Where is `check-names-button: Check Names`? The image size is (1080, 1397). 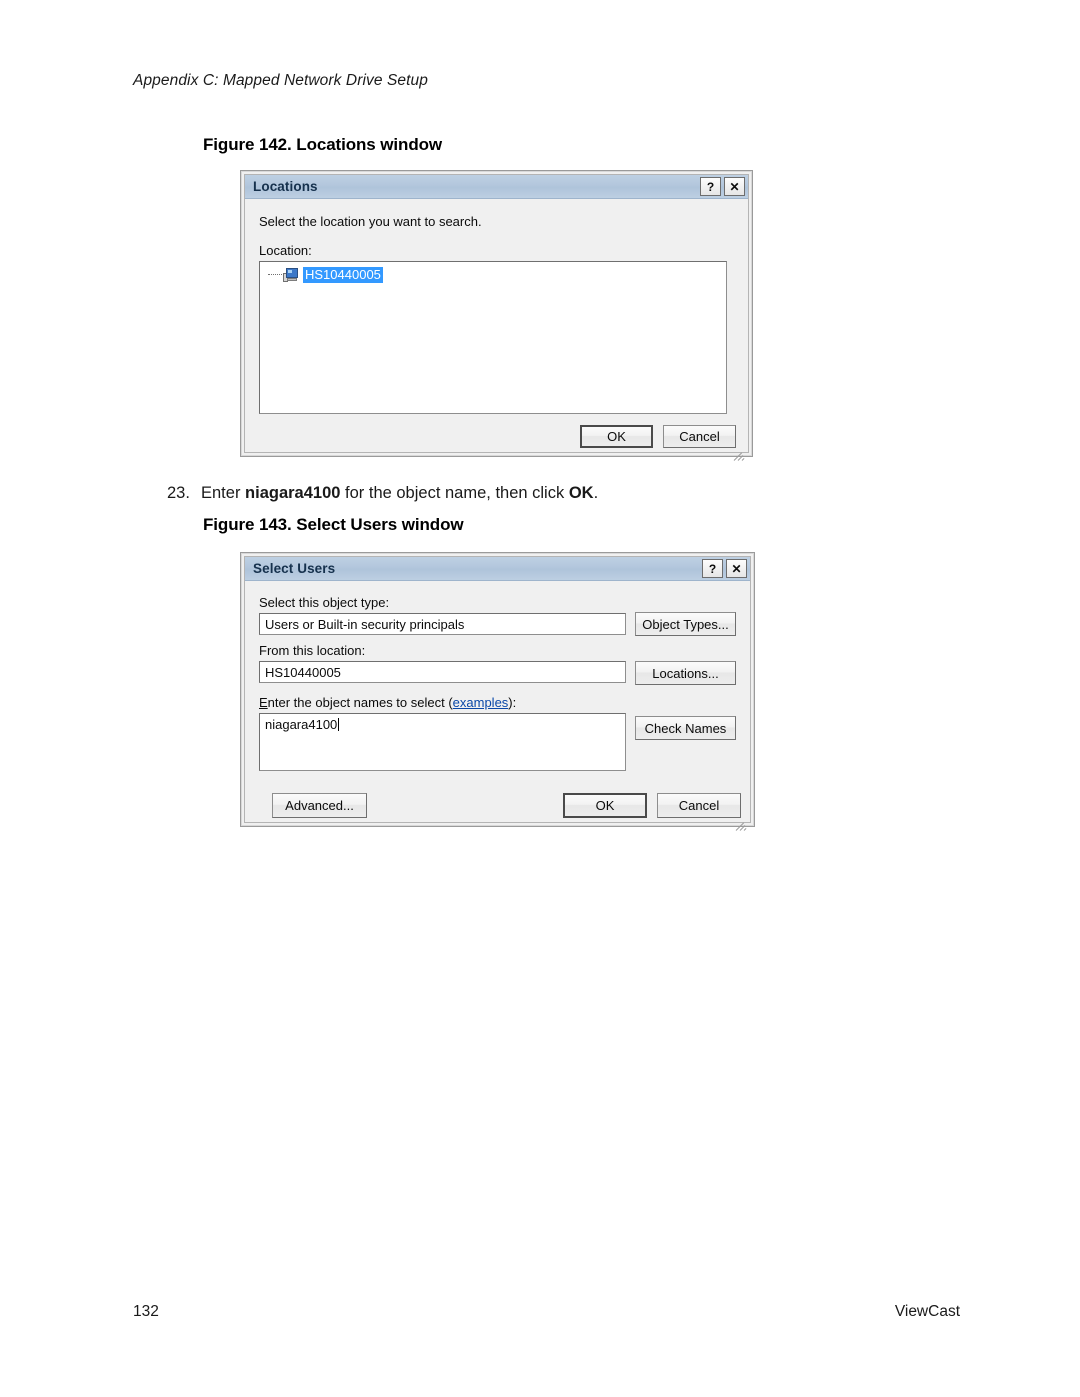
check-names-button: Check Names is located at coordinates (685, 728).